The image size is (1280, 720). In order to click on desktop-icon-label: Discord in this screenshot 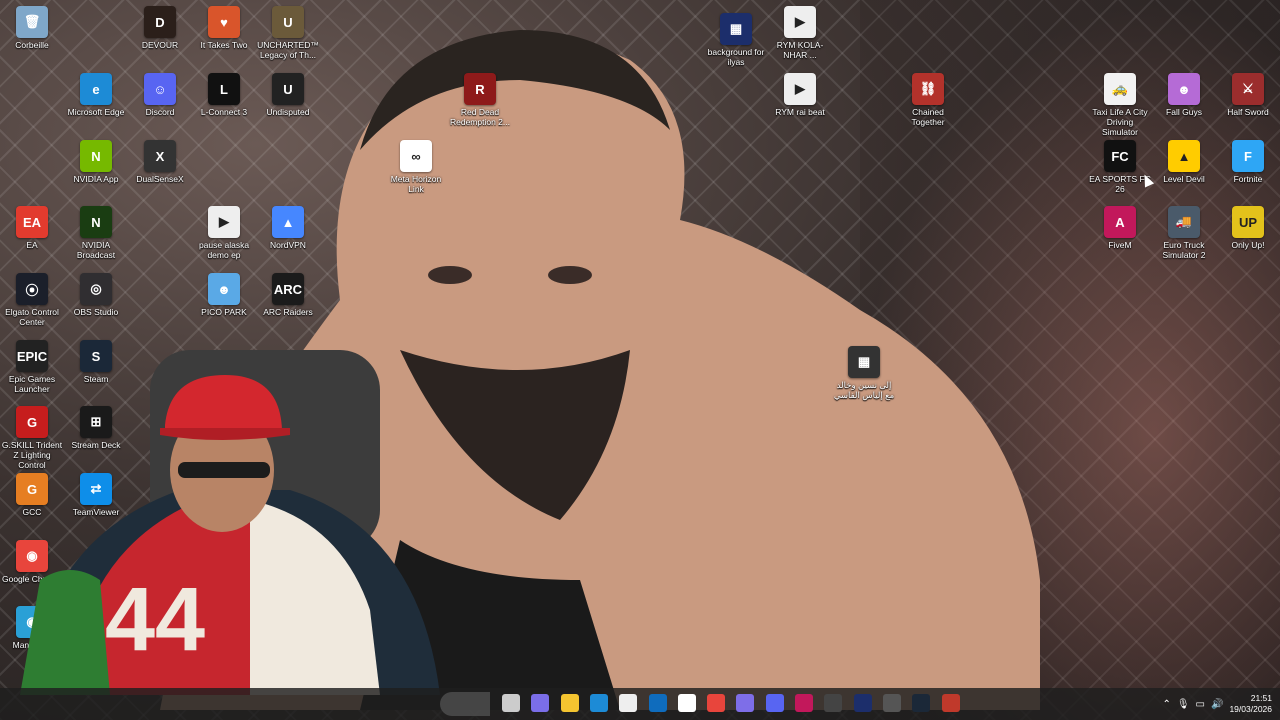, I will do `click(160, 112)`.